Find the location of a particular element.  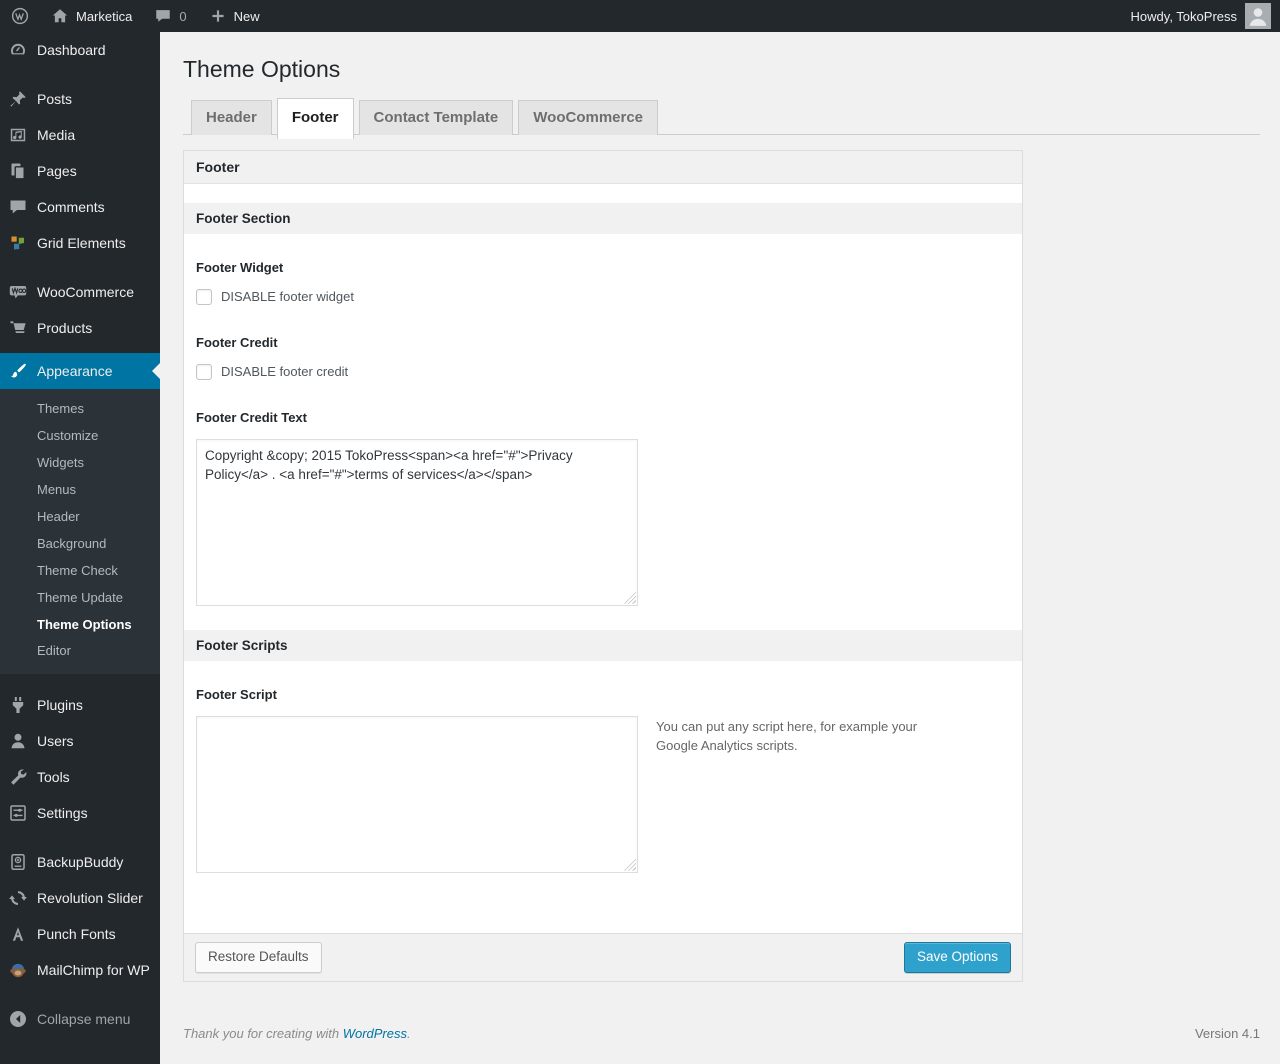

settings-icon is located at coordinates (18, 813).